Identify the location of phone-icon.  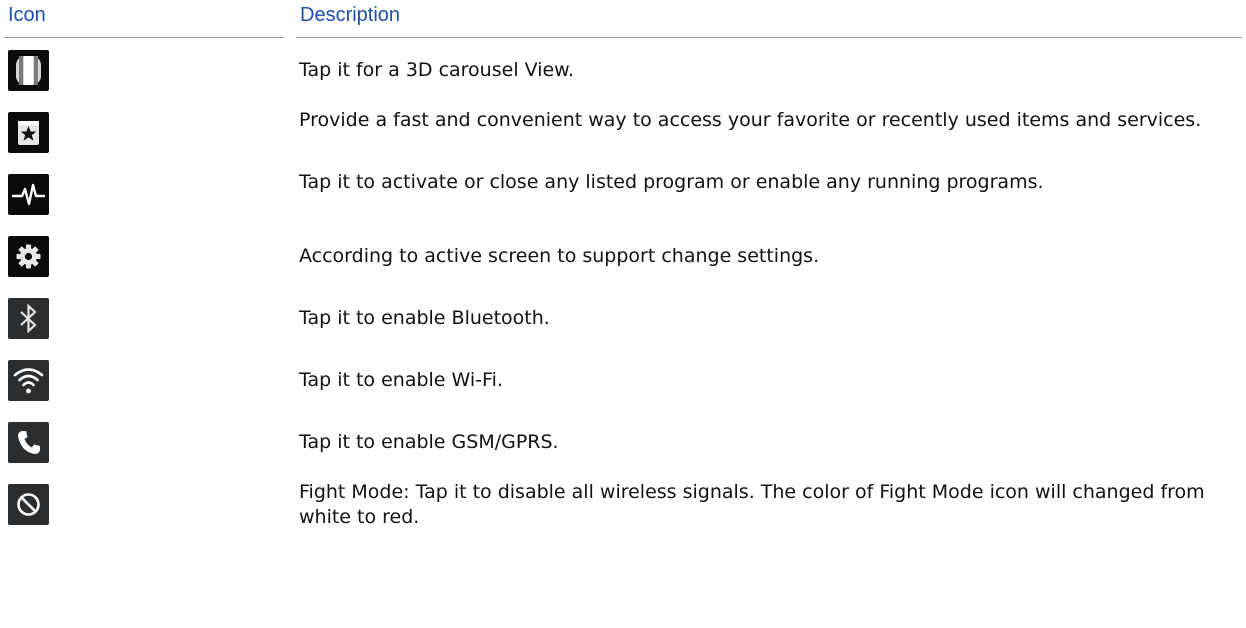
(28, 442).